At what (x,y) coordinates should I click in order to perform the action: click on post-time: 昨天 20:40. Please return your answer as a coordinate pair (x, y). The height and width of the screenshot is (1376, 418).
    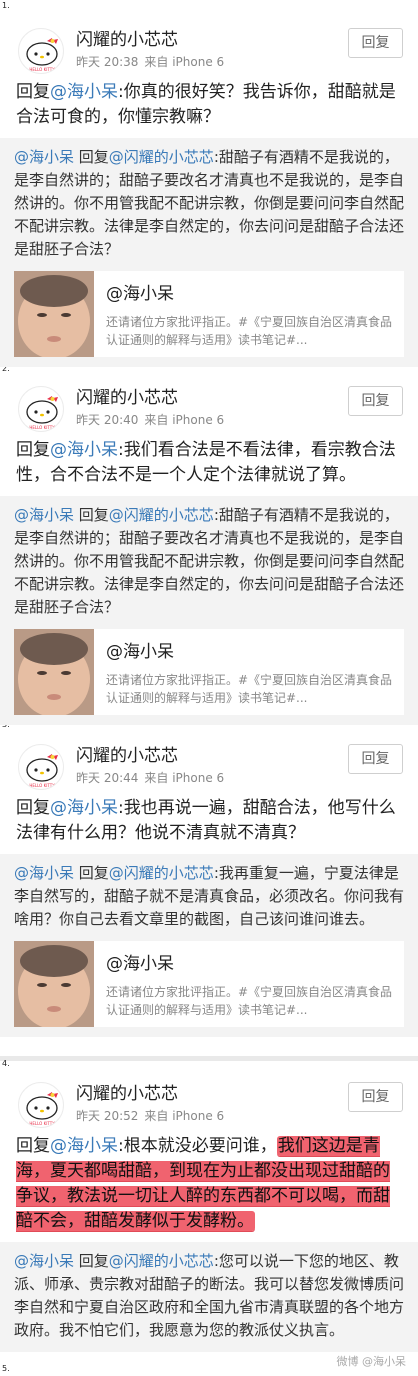
    Looking at the image, I should click on (107, 420).